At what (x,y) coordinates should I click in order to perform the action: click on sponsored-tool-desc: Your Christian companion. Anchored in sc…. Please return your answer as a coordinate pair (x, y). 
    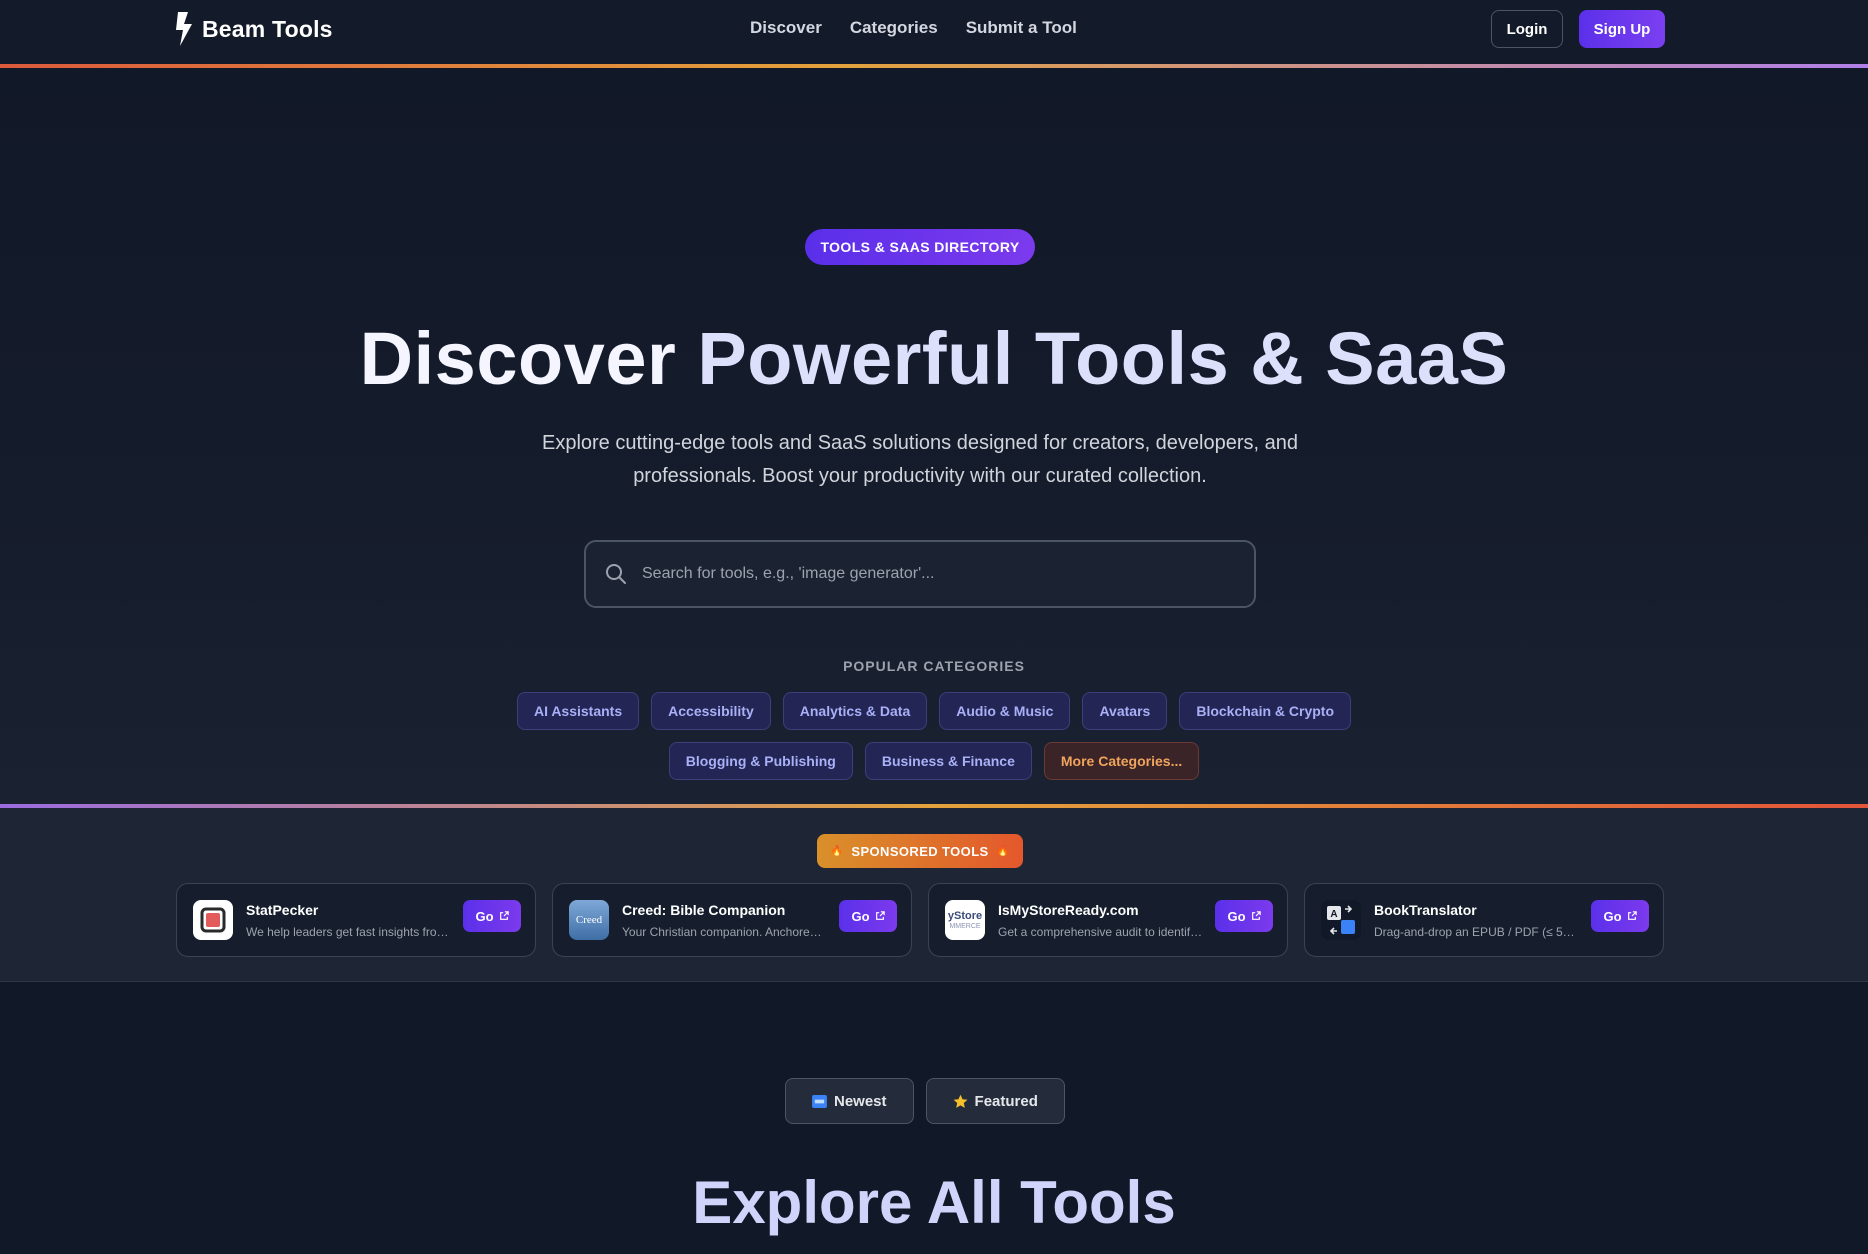
    Looking at the image, I should click on (724, 932).